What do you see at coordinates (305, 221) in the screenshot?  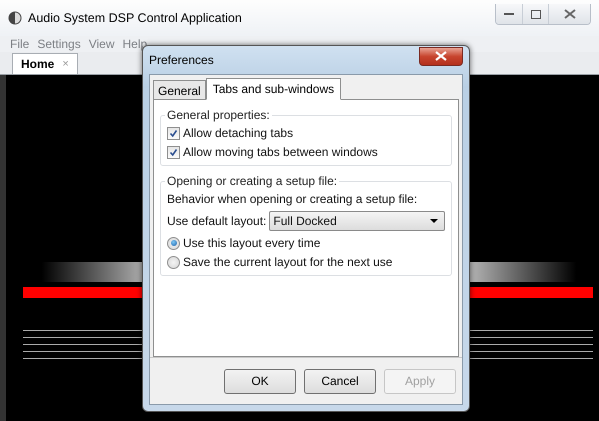 I see `dropdown-value: Full Docked` at bounding box center [305, 221].